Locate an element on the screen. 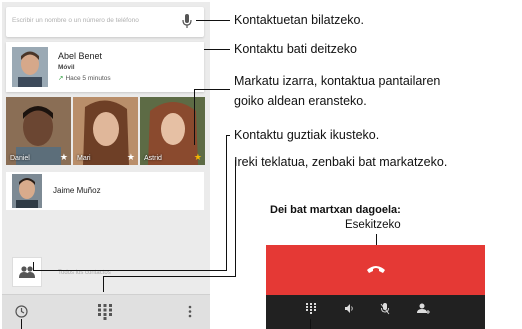 This screenshot has width=522, height=329. callout-line-history is located at coordinates (21, 324).